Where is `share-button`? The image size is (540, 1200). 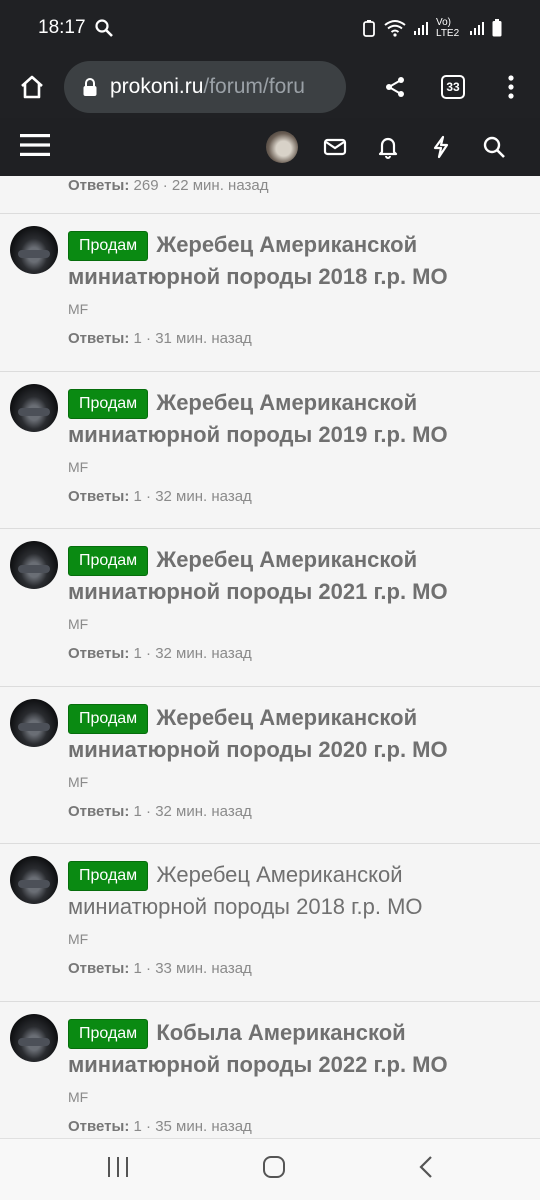
share-button is located at coordinates (395, 87).